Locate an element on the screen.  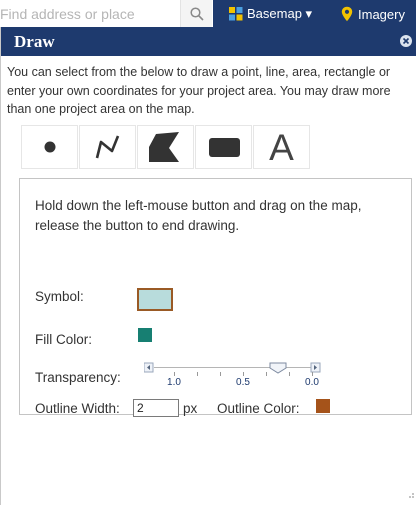
draw-text-button: A is located at coordinates (281, 147).